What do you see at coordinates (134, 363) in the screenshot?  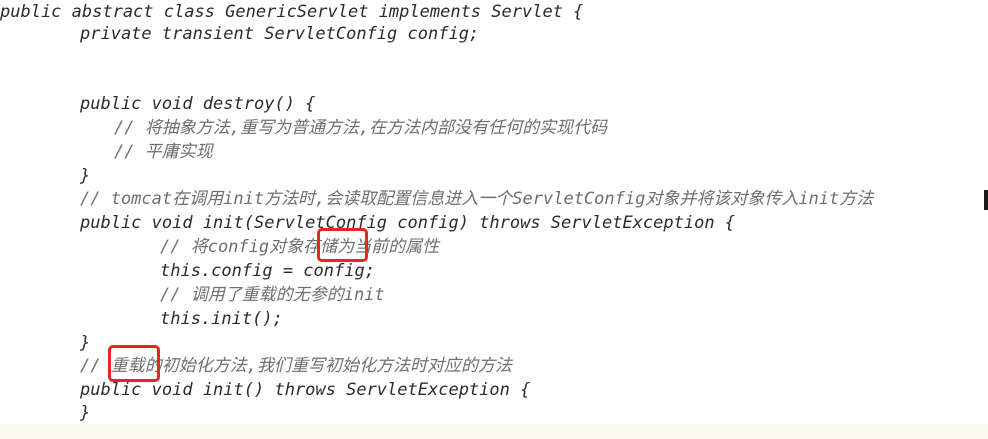 I see `highlight-box-overload` at bounding box center [134, 363].